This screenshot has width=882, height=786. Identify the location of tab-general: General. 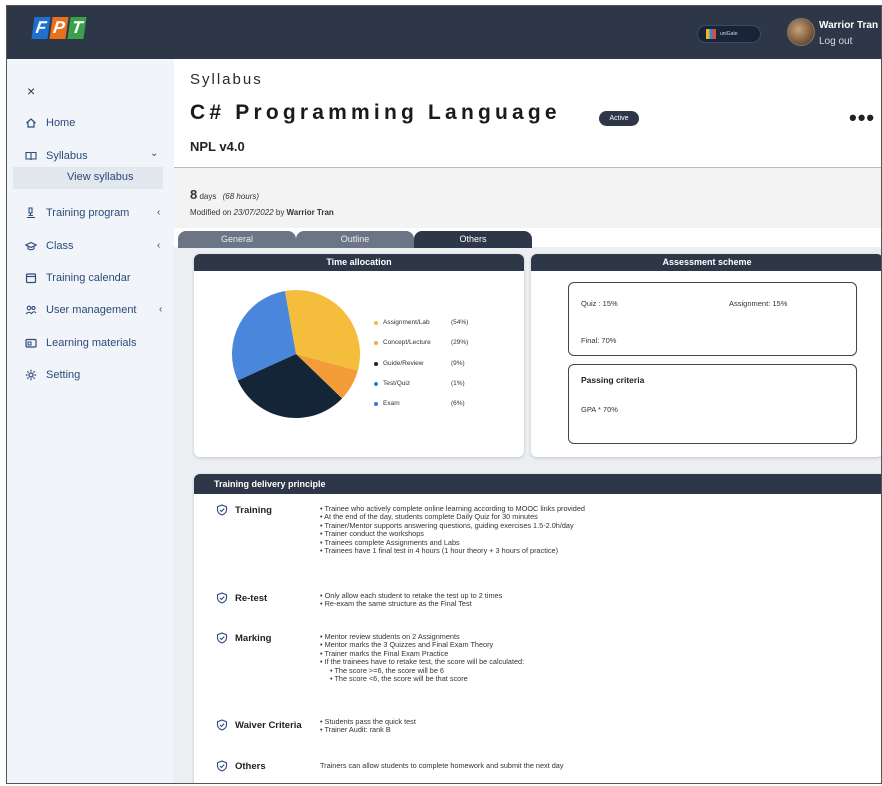
(237, 239).